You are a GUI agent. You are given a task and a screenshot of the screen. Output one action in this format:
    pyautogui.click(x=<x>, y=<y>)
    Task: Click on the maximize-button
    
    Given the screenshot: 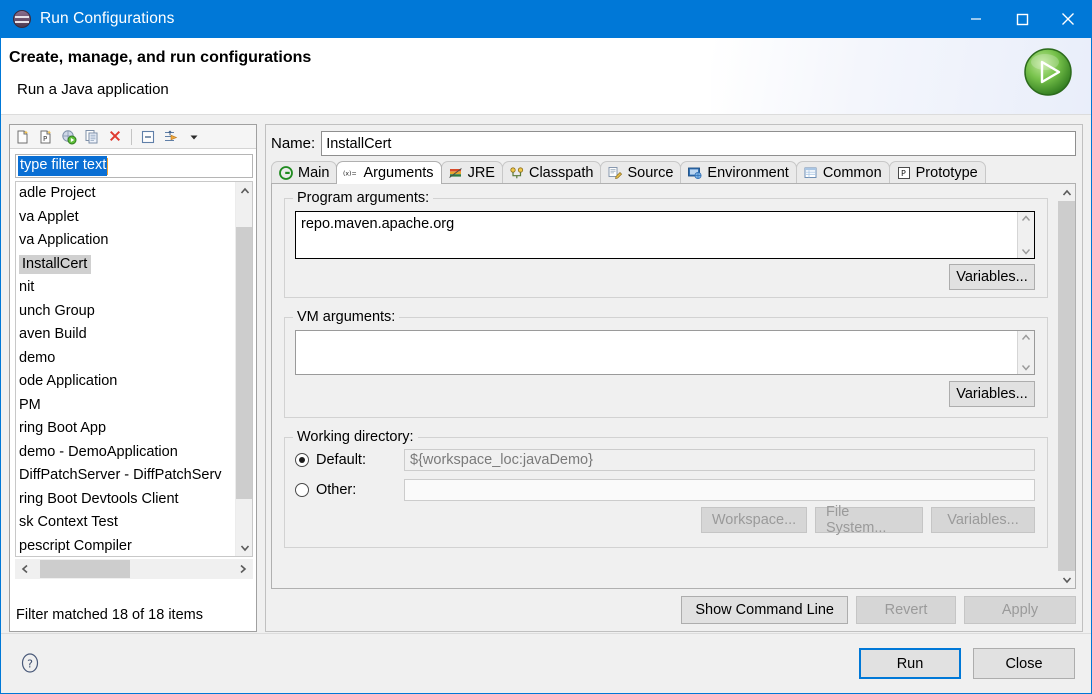 What is the action you would take?
    pyautogui.click(x=1022, y=19)
    